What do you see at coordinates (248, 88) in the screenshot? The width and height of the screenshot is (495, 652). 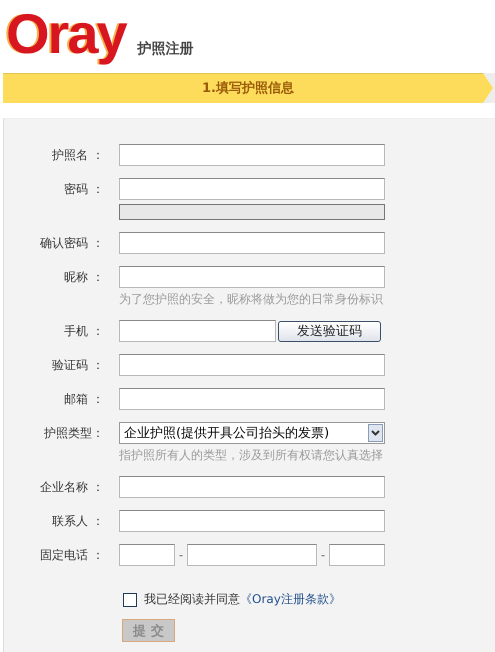 I see `step-banner: 1.填写护照信息` at bounding box center [248, 88].